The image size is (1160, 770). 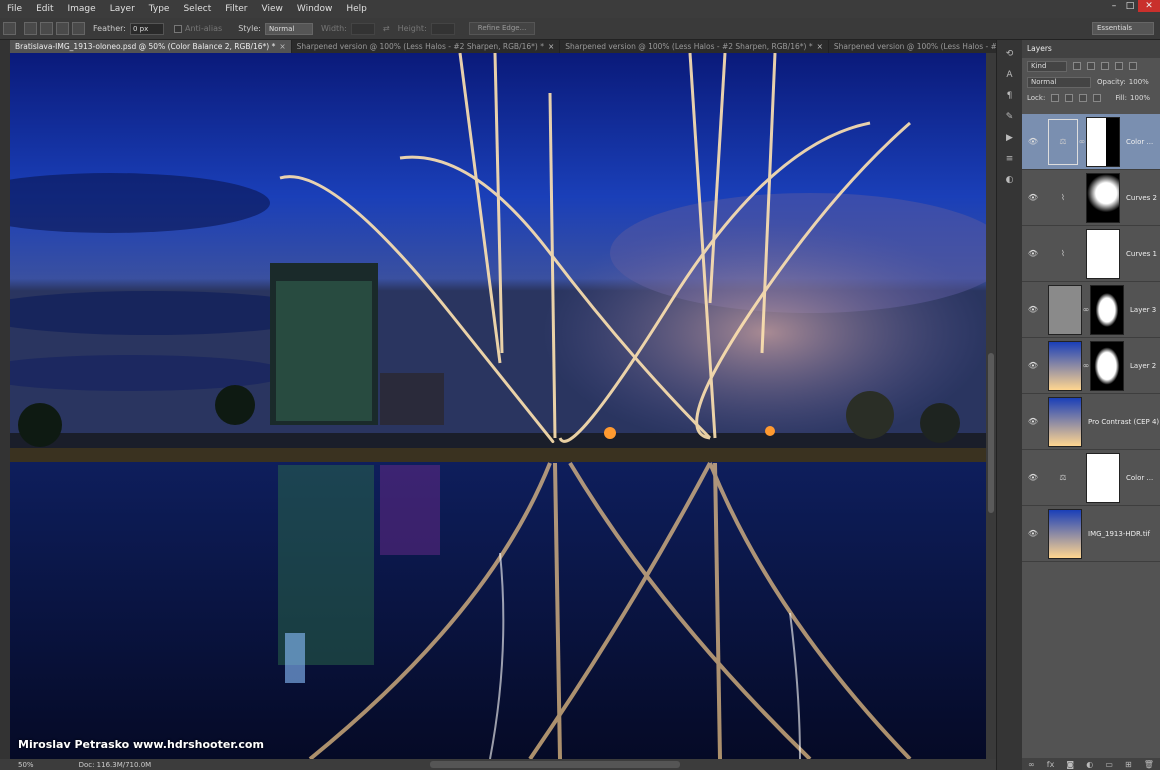 What do you see at coordinates (1139, 82) in the screenshot?
I see `opacity-value: 100%` at bounding box center [1139, 82].